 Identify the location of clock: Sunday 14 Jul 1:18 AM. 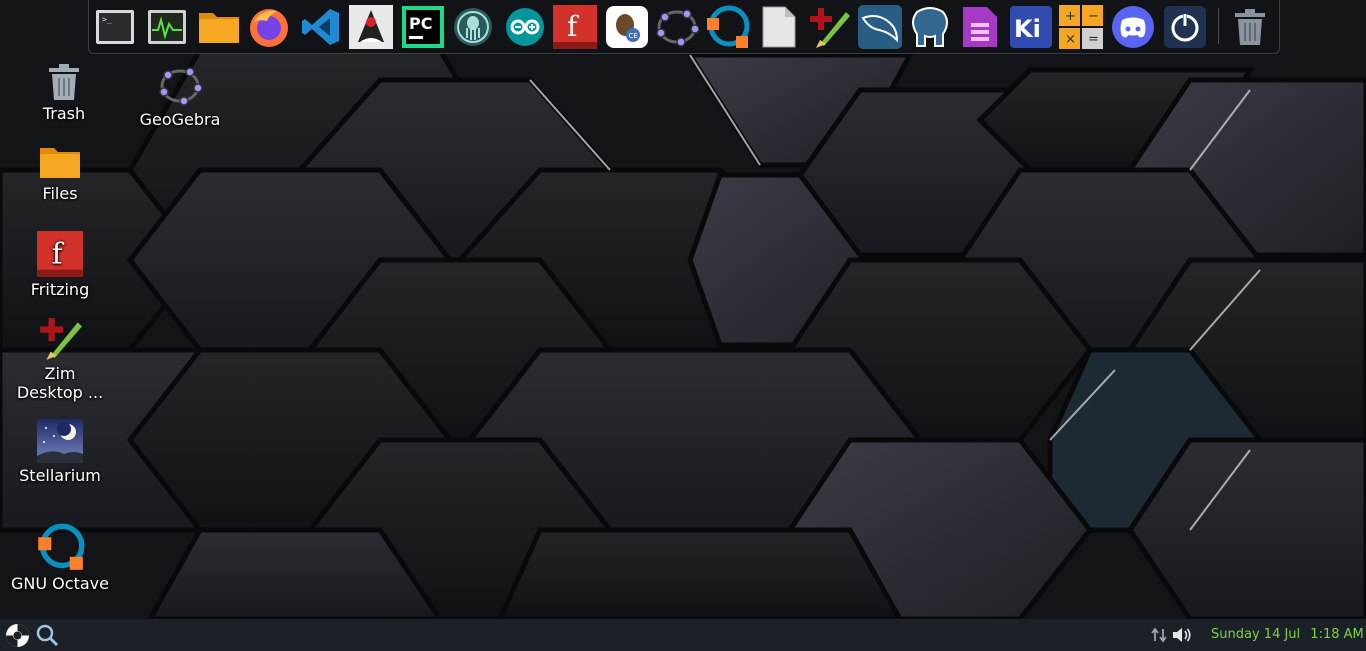
(1287, 635).